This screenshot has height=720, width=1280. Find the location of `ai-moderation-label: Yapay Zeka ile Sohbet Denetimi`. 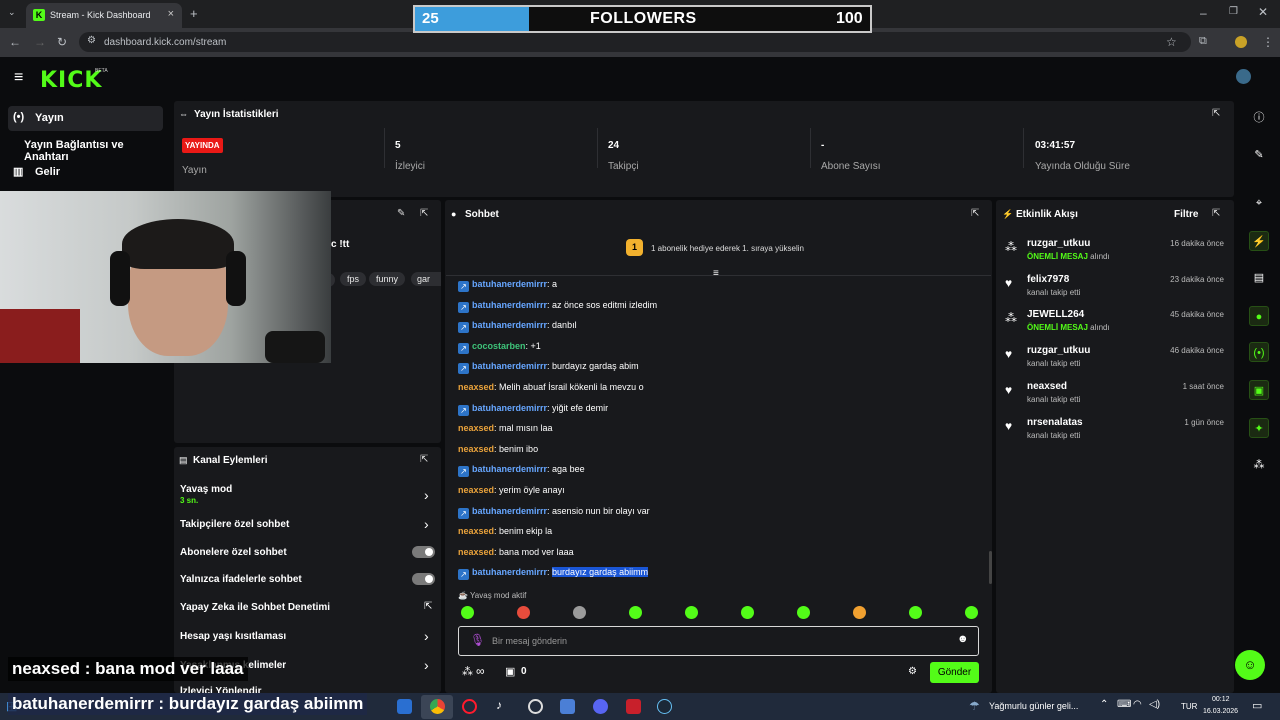

ai-moderation-label: Yapay Zeka ile Sohbet Denetimi is located at coordinates (255, 607).